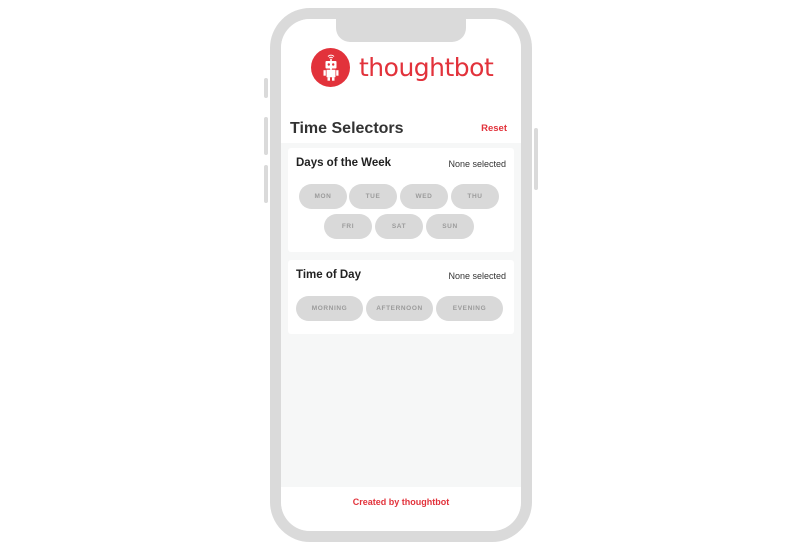 Image resolution: width=800 pixels, height=548 pixels. Describe the element at coordinates (494, 128) in the screenshot. I see `reset-button: Reset` at that location.